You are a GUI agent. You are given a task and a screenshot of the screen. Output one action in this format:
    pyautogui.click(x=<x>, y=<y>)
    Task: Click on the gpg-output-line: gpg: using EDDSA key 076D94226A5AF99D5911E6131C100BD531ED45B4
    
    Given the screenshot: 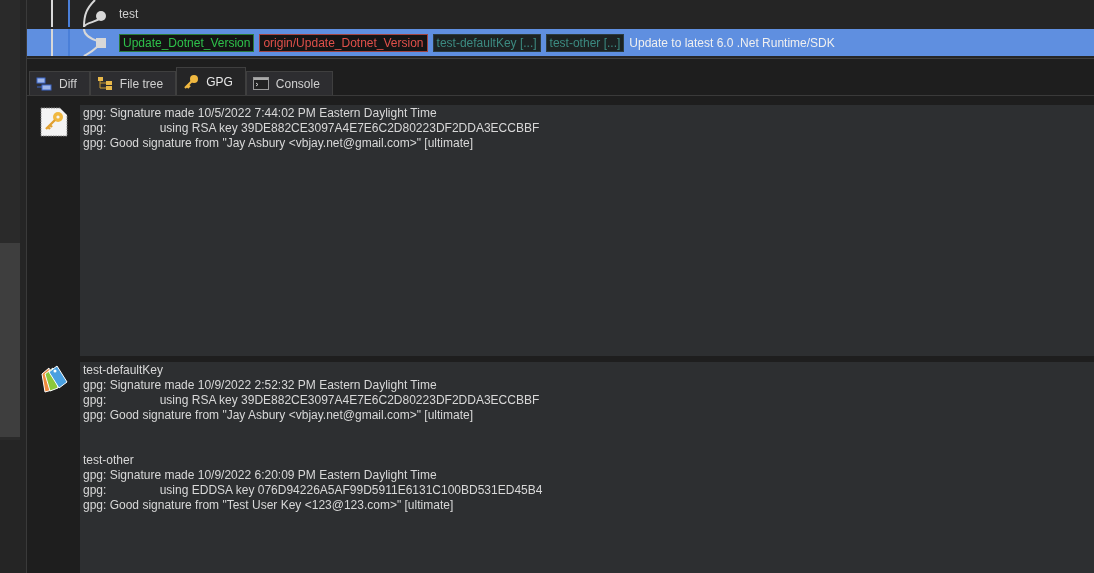 What is the action you would take?
    pyautogui.click(x=313, y=490)
    